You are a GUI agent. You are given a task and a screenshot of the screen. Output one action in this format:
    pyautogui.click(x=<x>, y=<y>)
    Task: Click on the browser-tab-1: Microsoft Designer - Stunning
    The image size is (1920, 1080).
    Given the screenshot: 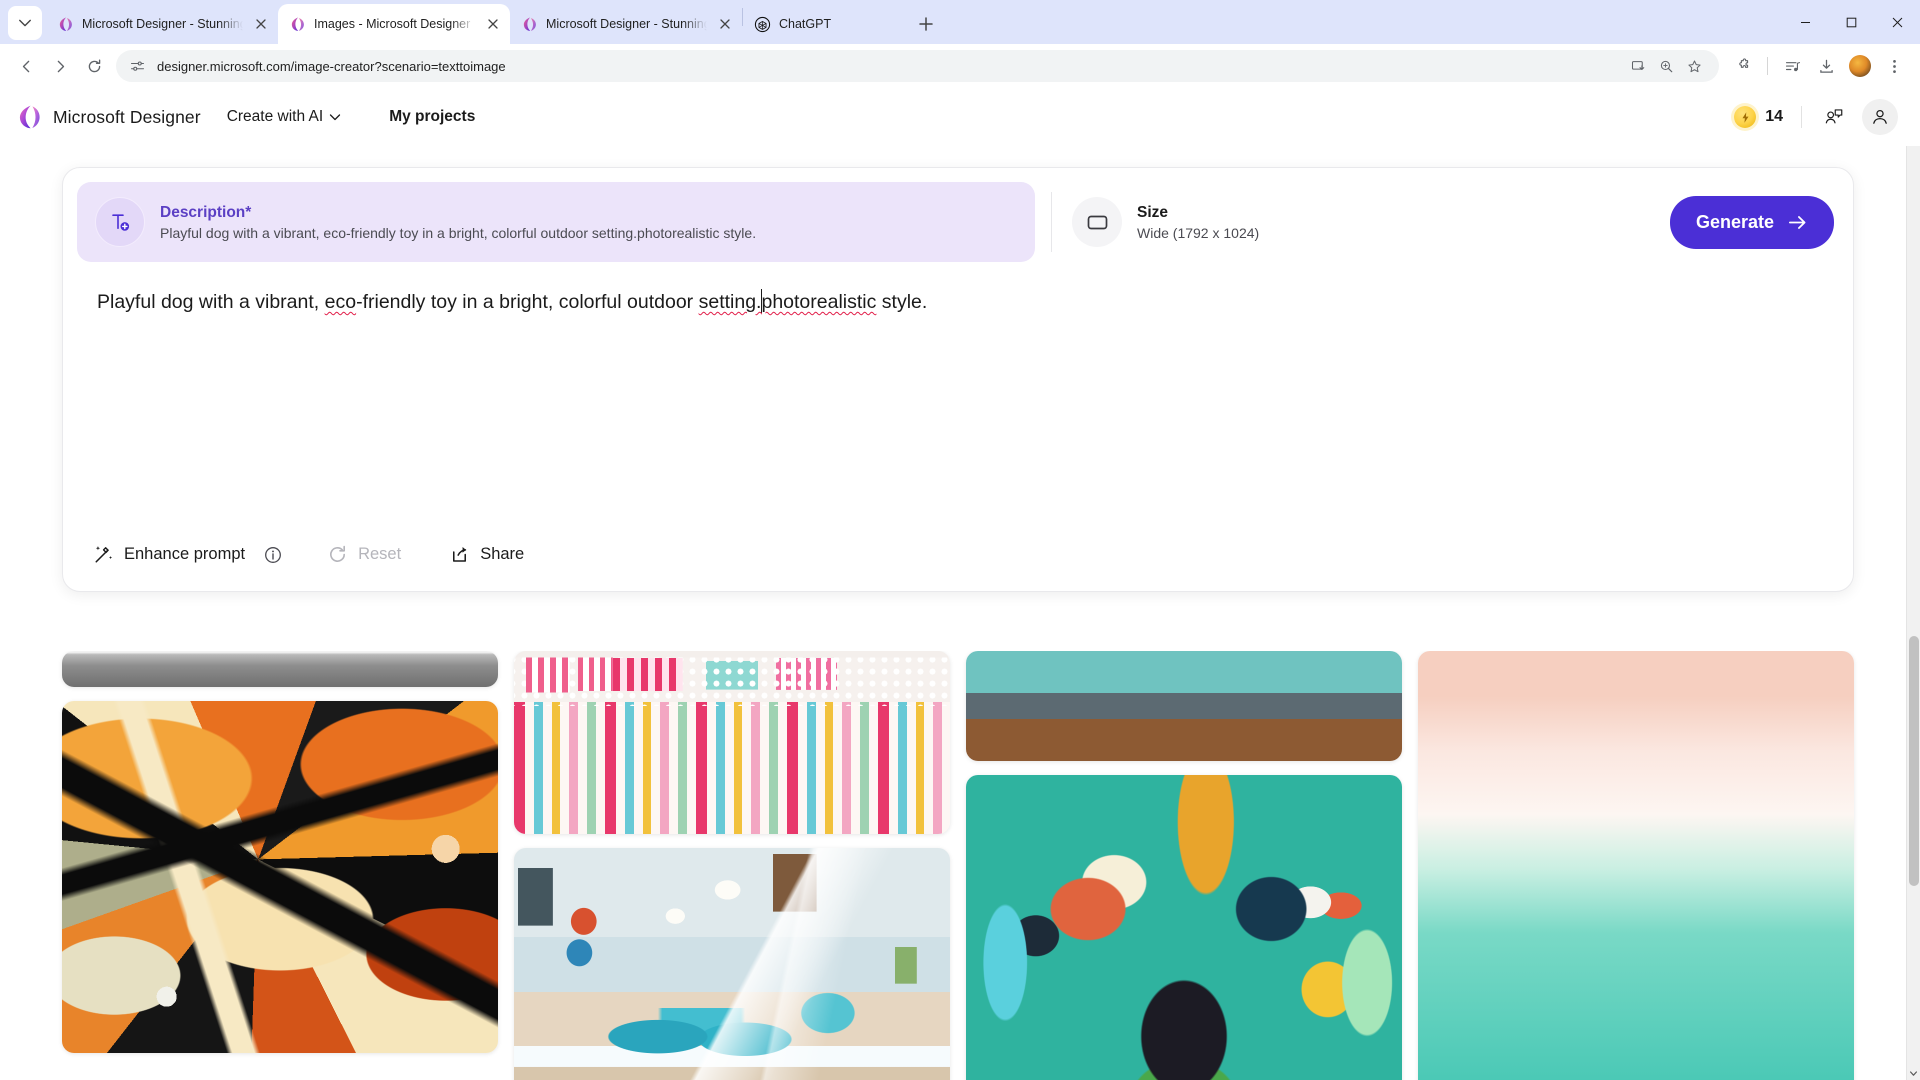 What is the action you would take?
    pyautogui.click(x=162, y=24)
    